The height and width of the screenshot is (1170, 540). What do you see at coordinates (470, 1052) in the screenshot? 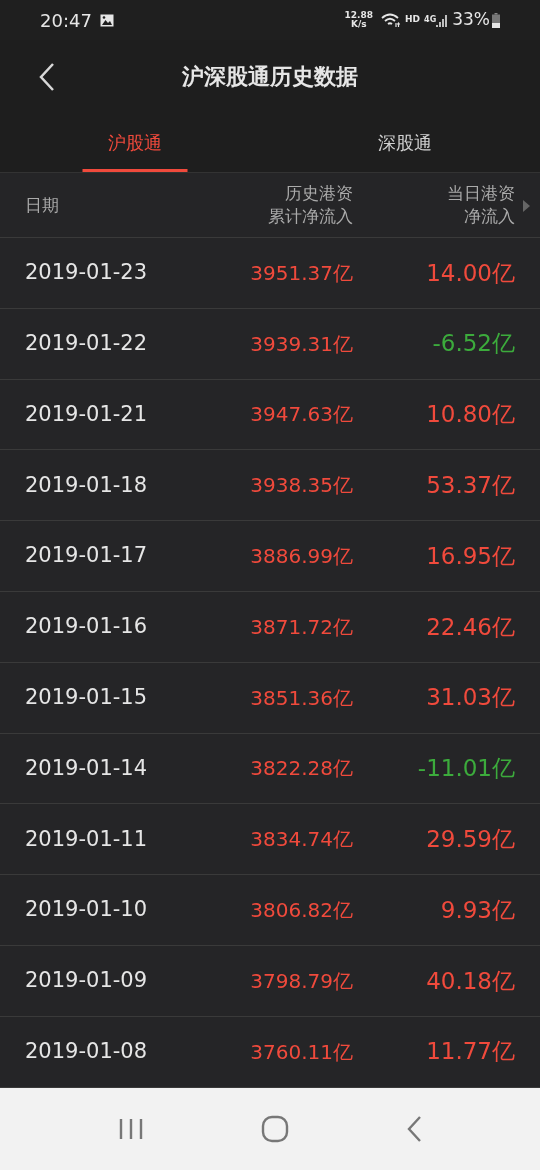
I see `daily-inflow-cell-text: 11.77亿` at bounding box center [470, 1052].